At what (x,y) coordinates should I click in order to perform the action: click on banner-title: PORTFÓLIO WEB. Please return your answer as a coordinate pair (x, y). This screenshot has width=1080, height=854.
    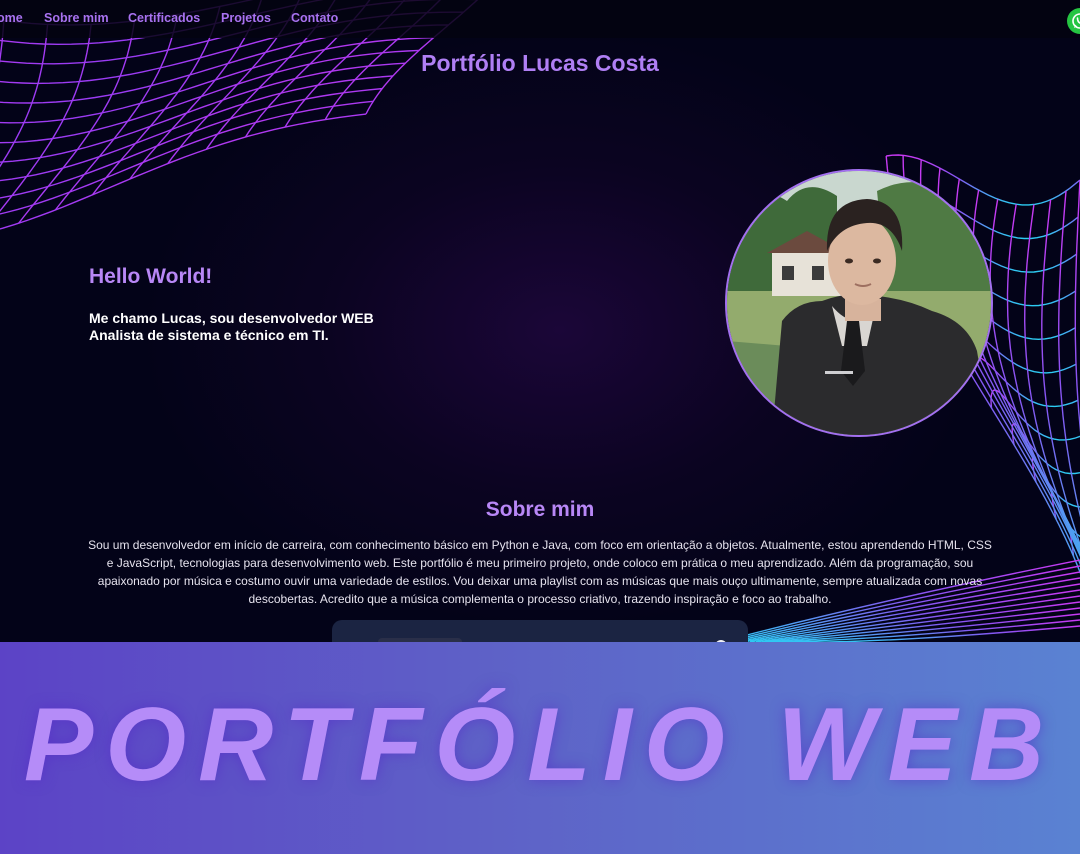
    Looking at the image, I should click on (540, 745).